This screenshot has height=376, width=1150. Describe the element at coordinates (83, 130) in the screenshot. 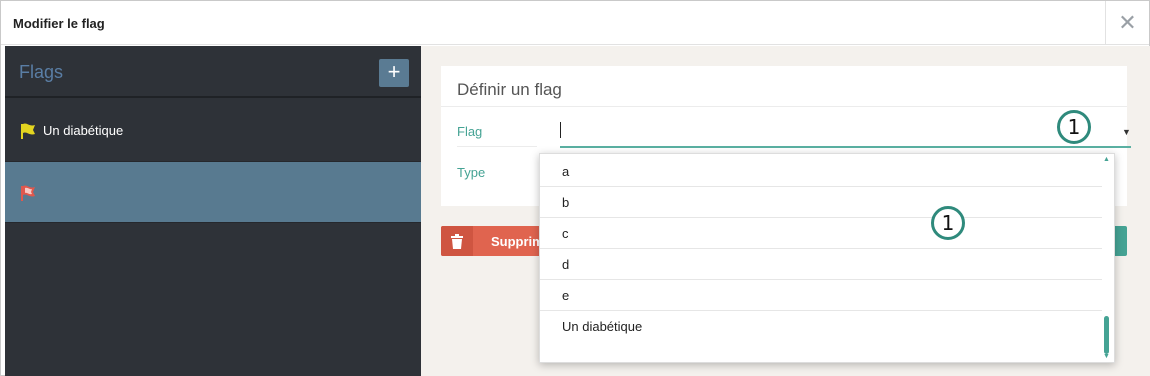

I see `sidebar-item-label: Un diabétique` at that location.